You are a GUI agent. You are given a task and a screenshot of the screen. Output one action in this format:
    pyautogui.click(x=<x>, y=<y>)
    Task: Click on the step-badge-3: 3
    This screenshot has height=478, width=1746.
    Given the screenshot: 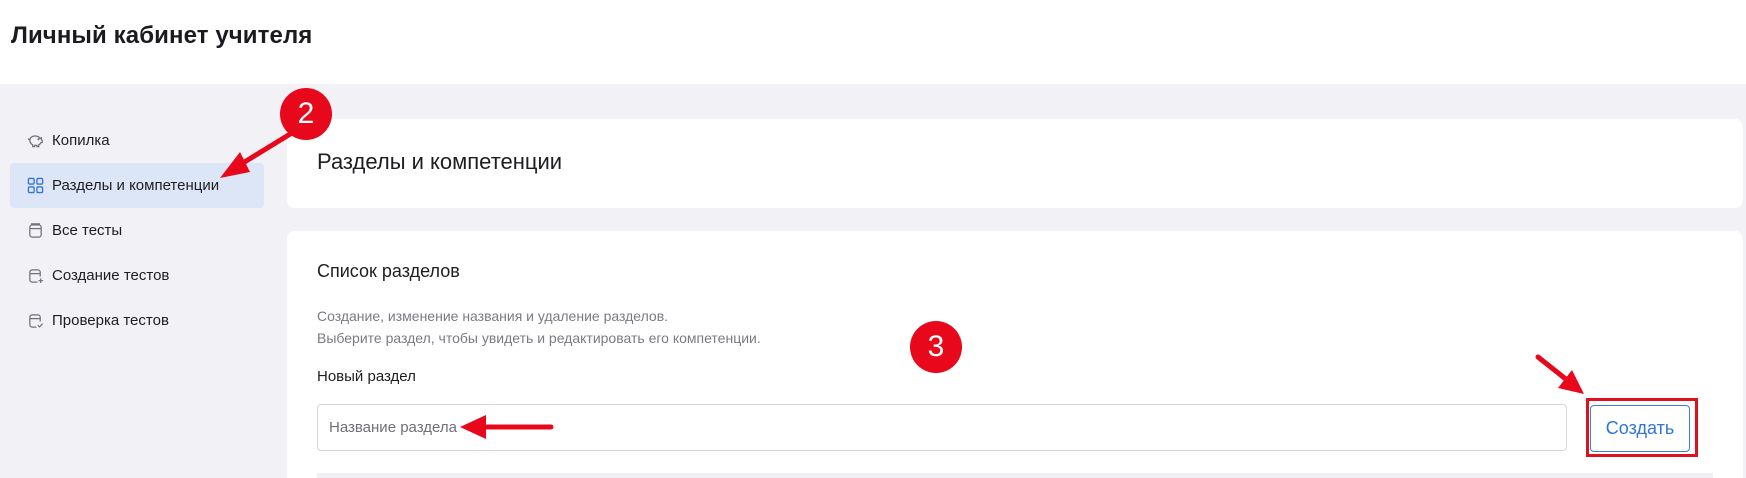 What is the action you would take?
    pyautogui.click(x=936, y=347)
    